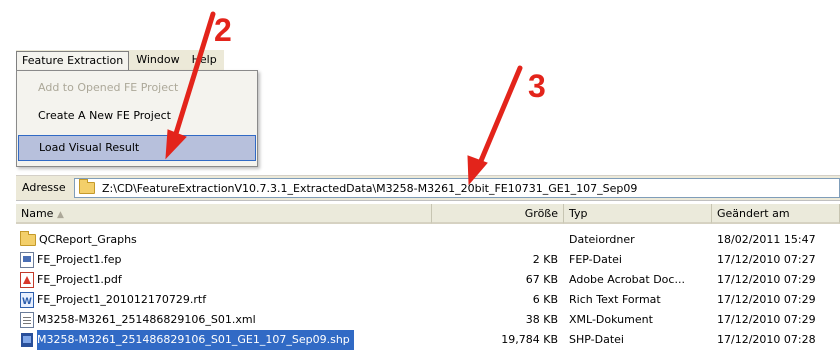  I want to click on arrow-3-line, so click(499, 118).